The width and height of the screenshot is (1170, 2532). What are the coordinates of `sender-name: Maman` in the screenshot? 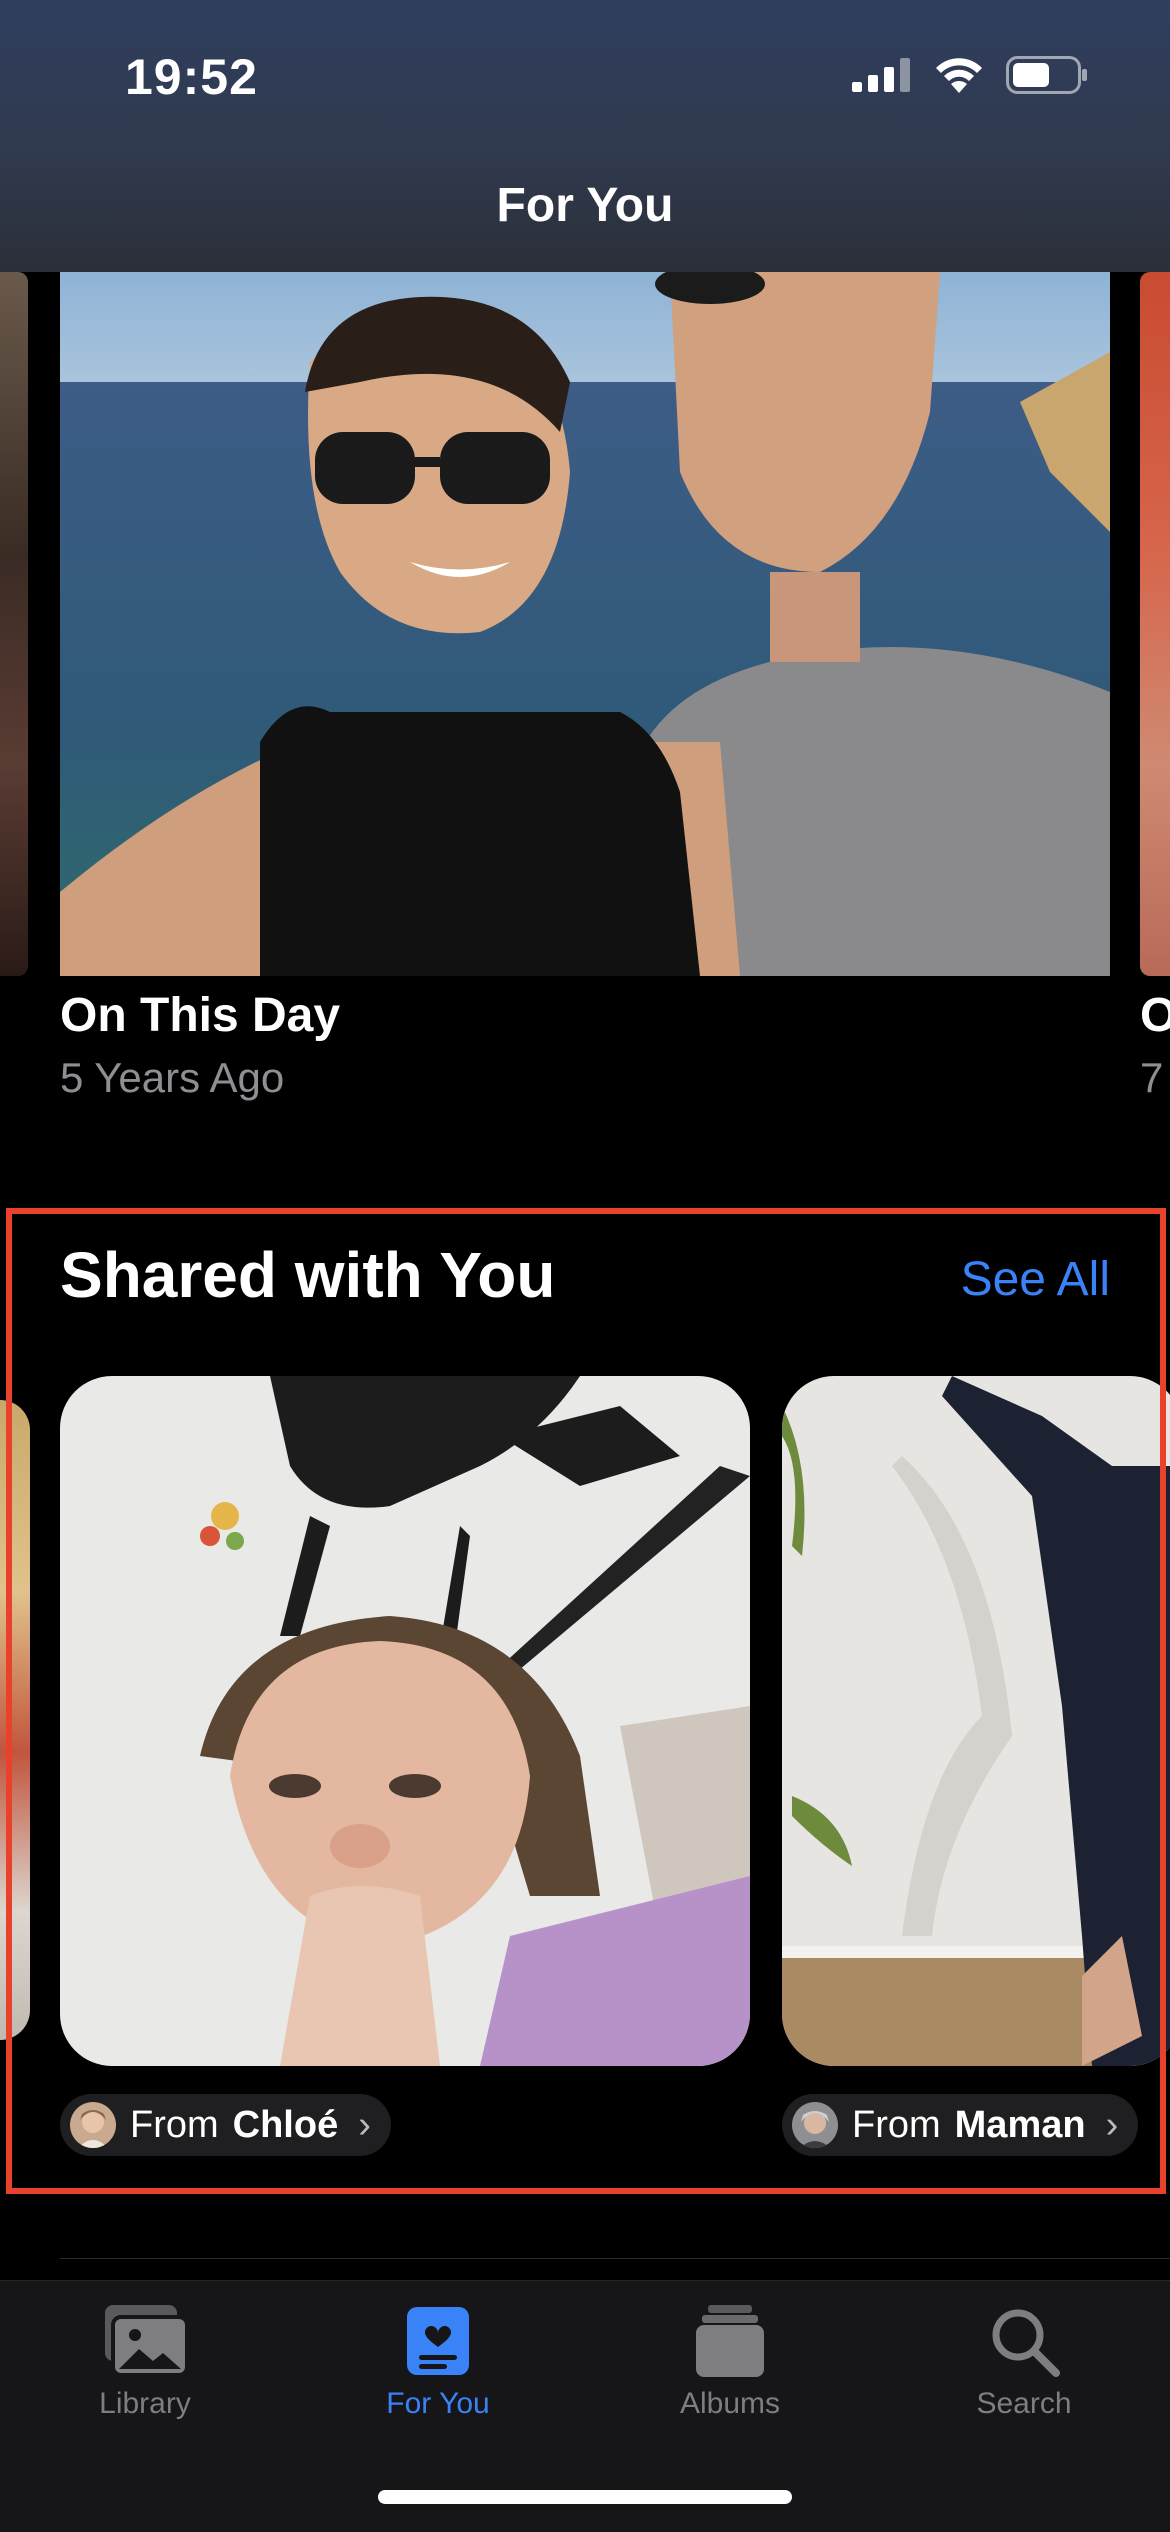 It's located at (1020, 2124).